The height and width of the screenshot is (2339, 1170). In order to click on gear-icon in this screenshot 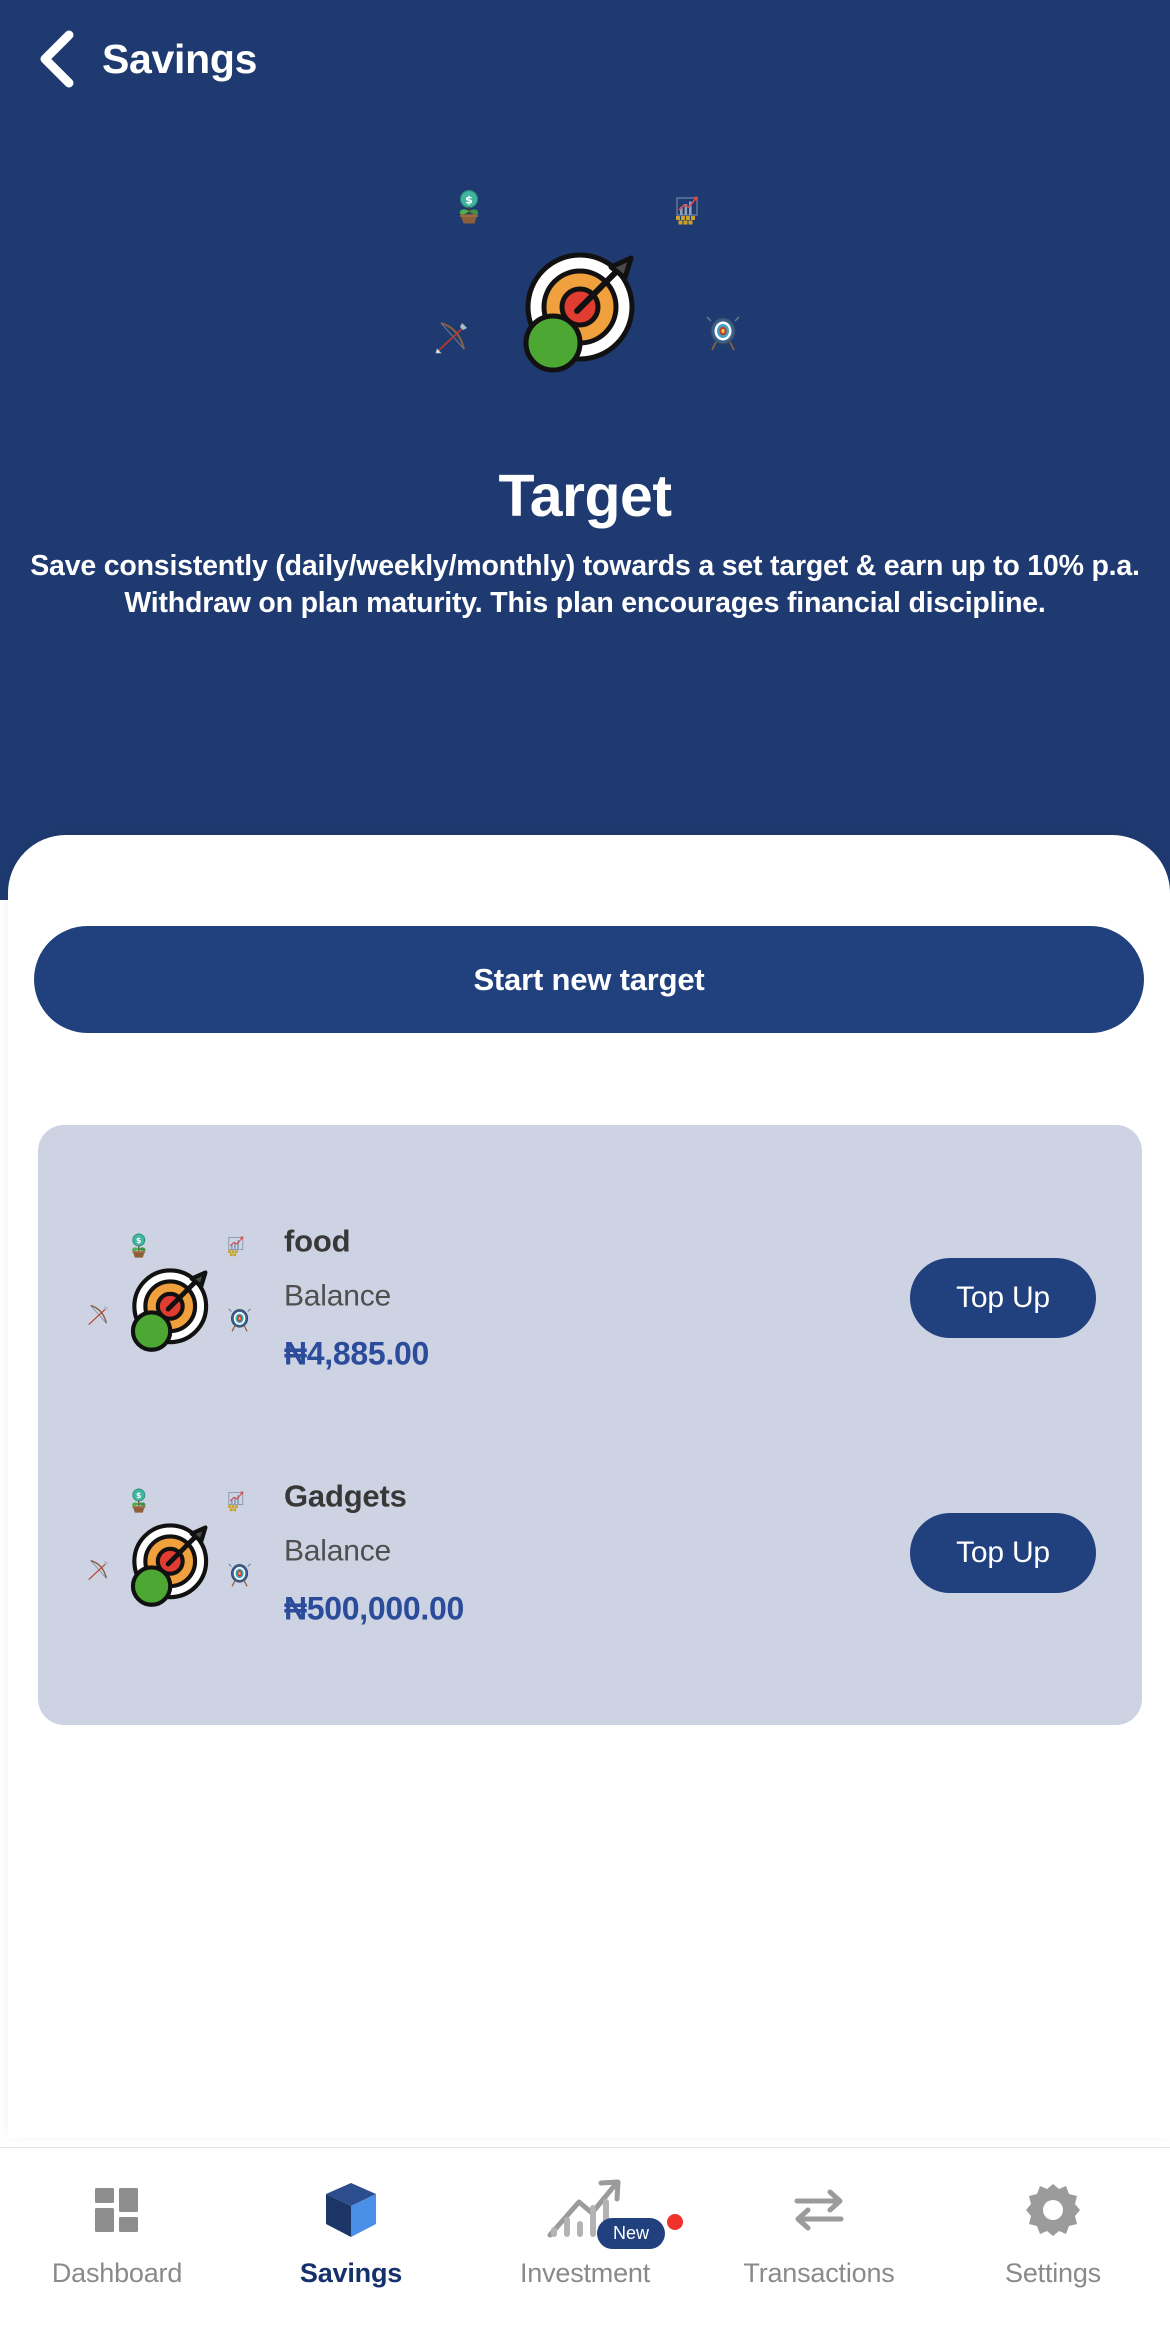, I will do `click(1053, 2210)`.